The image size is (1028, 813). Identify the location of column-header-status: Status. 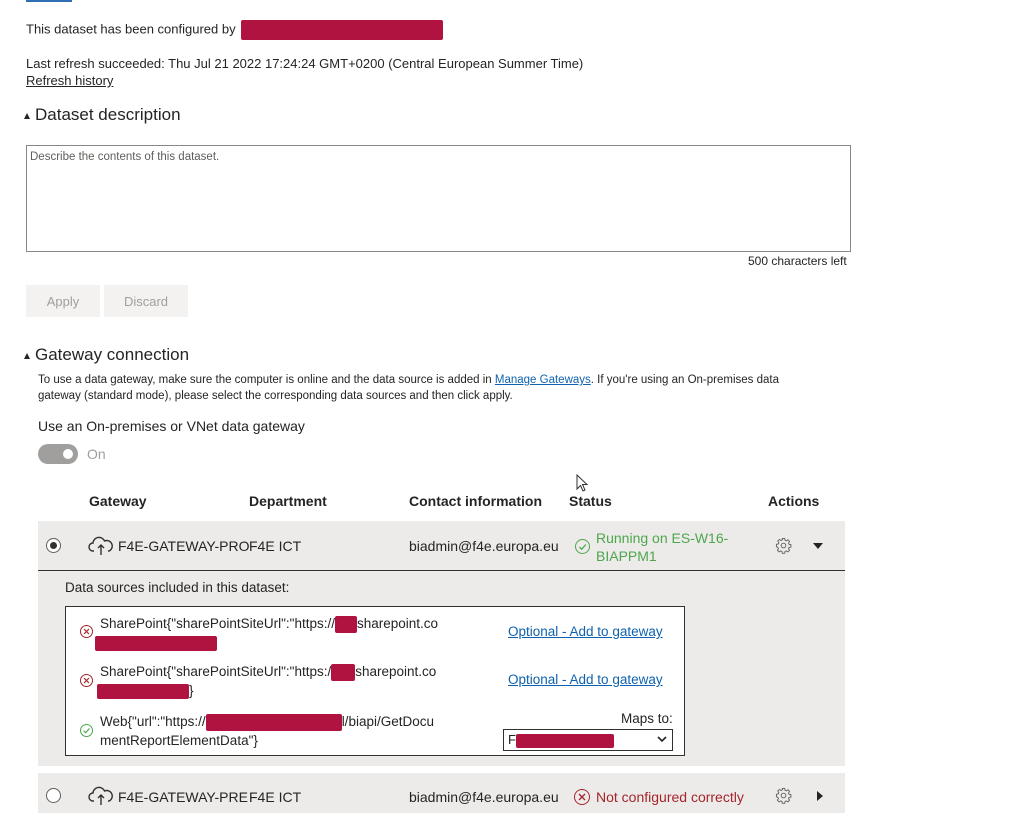
(590, 501).